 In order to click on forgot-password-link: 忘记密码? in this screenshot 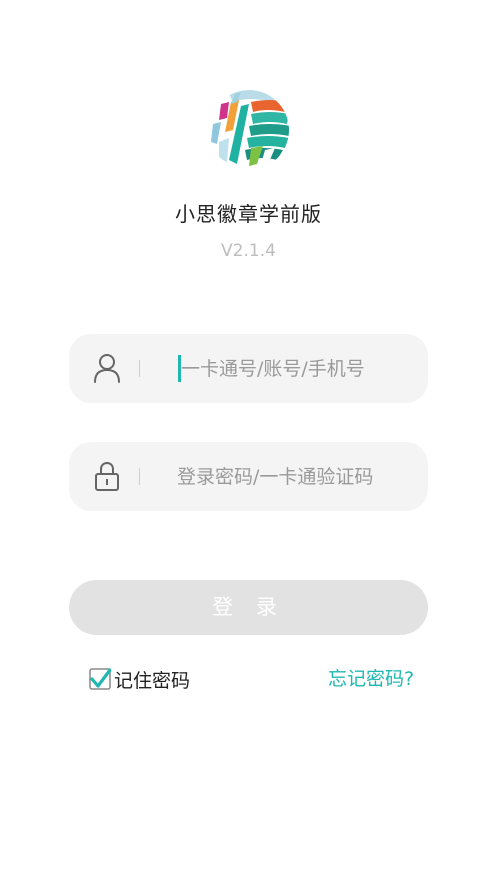, I will do `click(371, 679)`.